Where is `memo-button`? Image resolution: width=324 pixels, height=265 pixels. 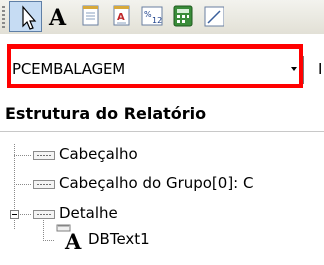 memo-button is located at coordinates (91, 16).